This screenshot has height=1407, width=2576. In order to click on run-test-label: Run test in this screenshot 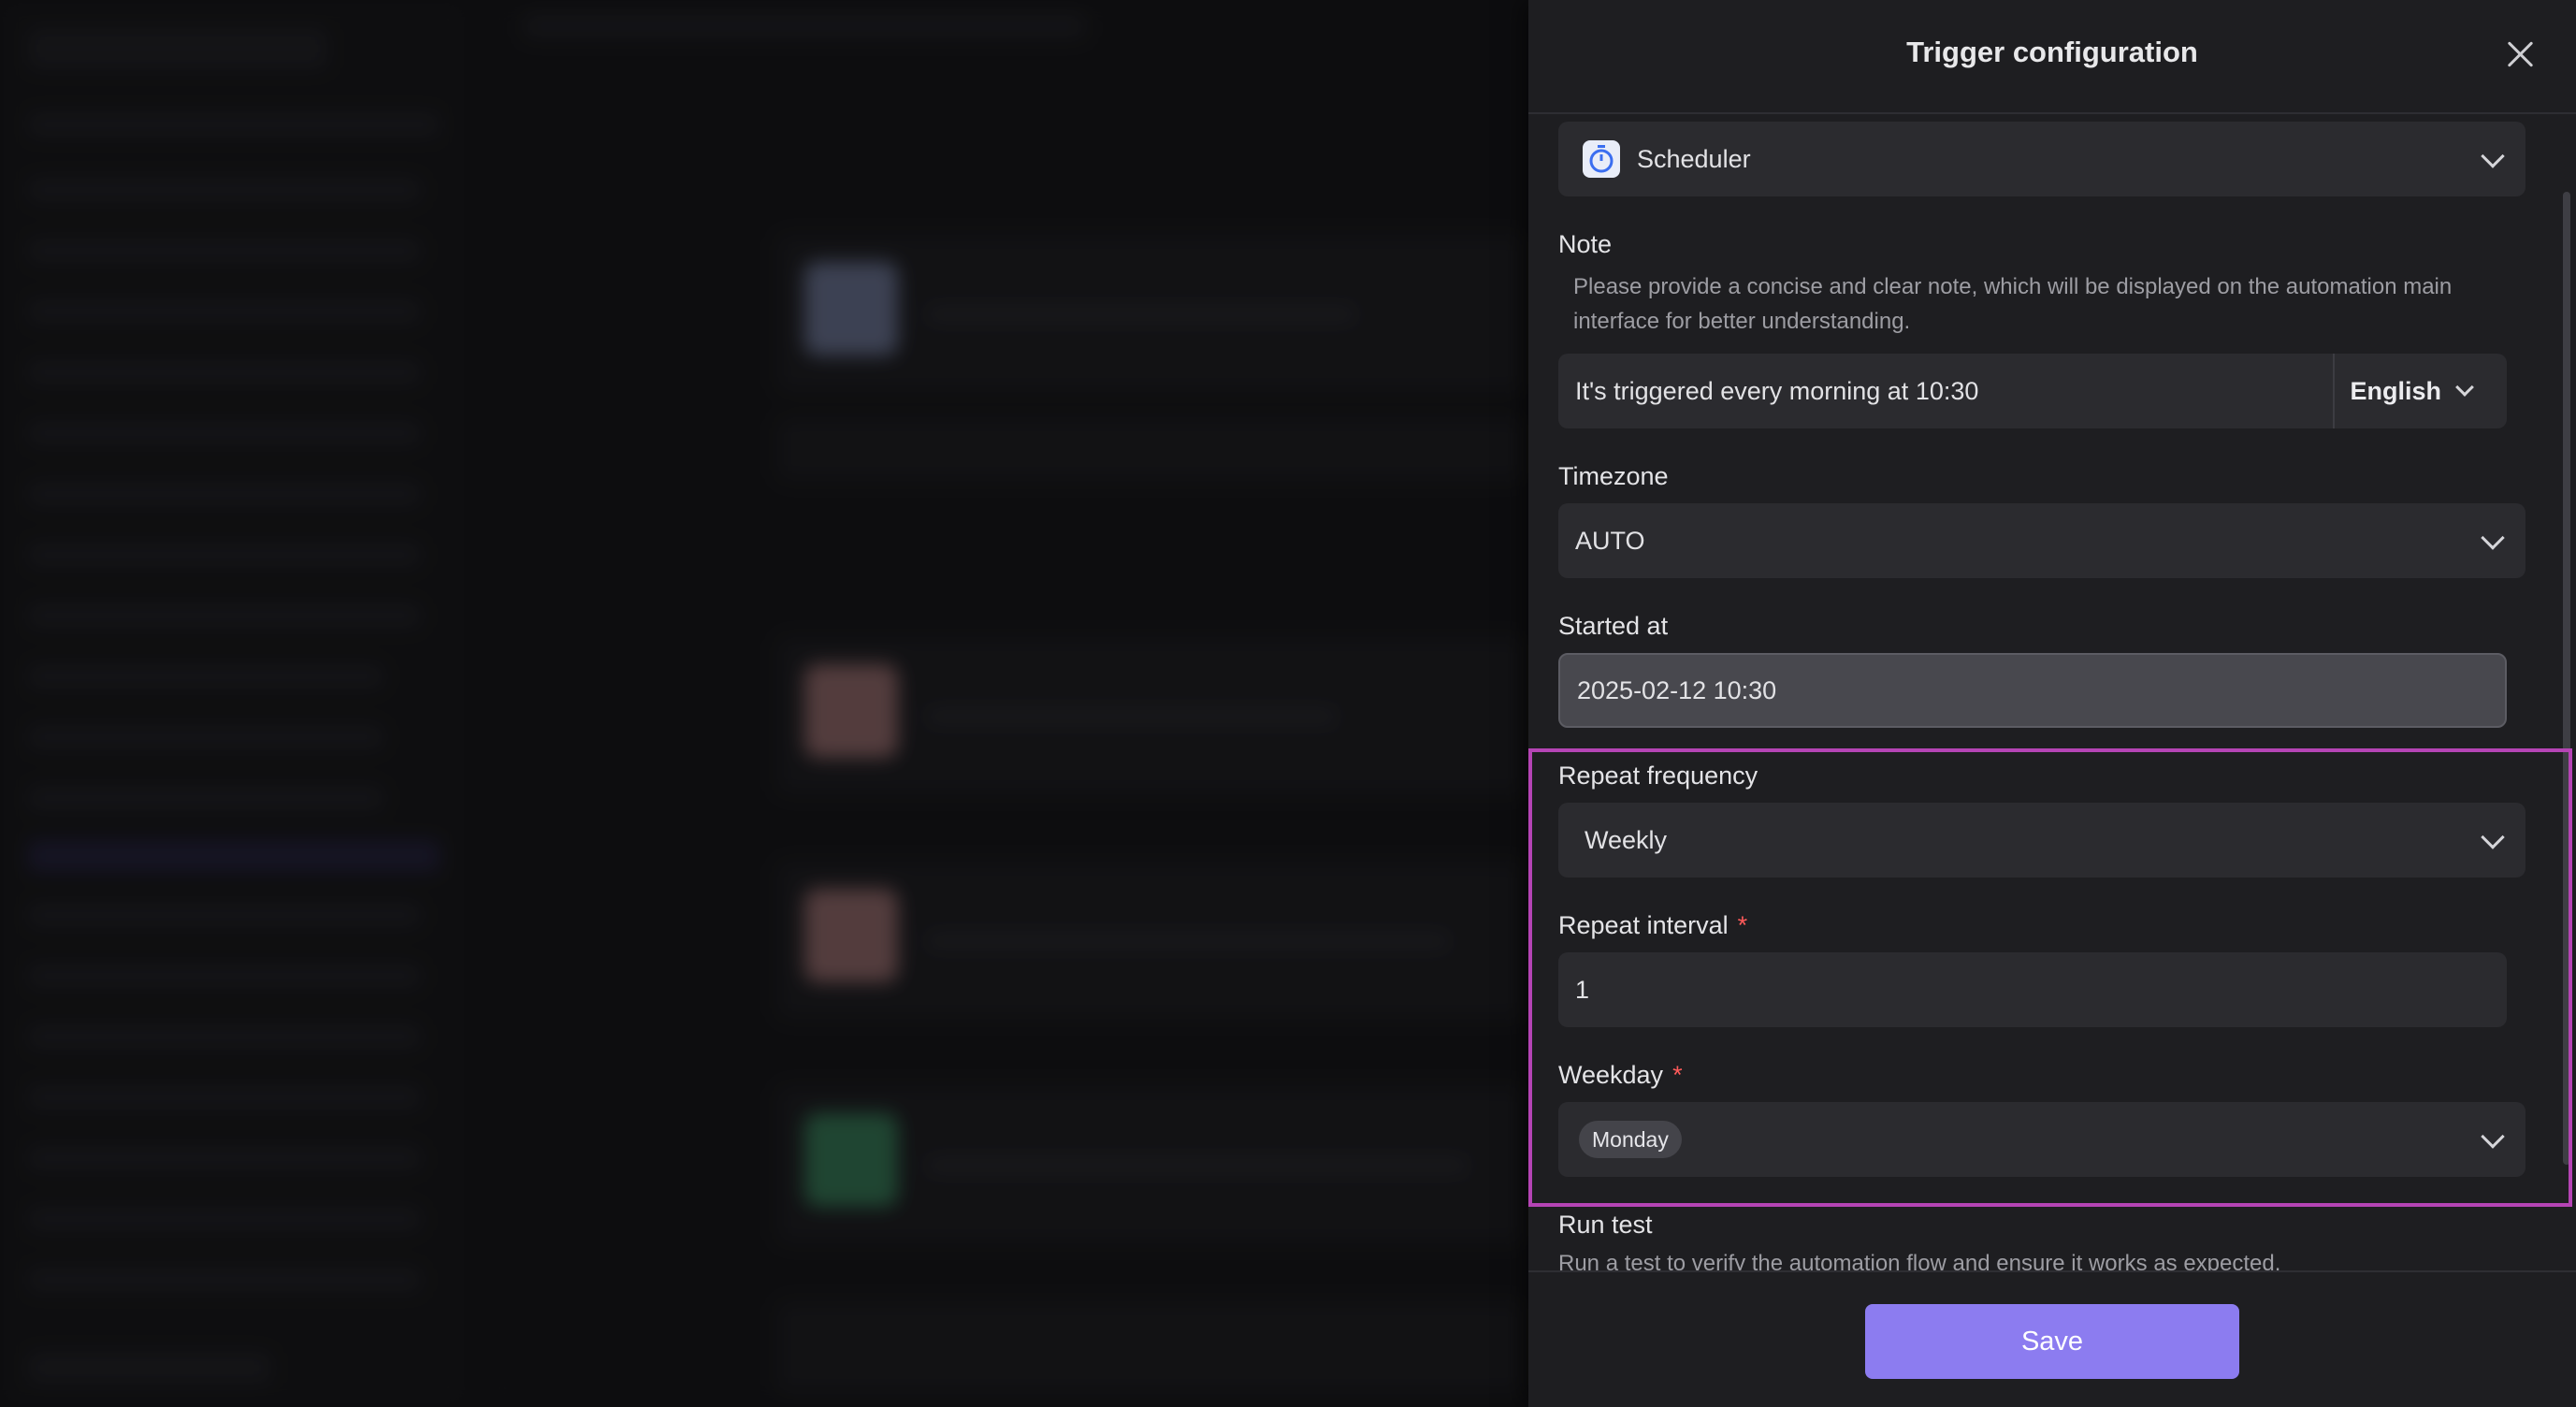, I will do `click(1605, 1225)`.